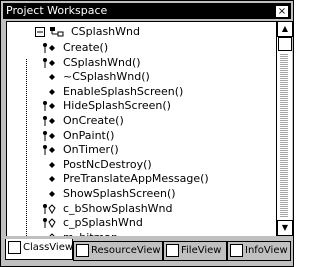 The width and height of the screenshot is (320, 267). What do you see at coordinates (285, 228) in the screenshot?
I see `scroll-down-button: ▼` at bounding box center [285, 228].